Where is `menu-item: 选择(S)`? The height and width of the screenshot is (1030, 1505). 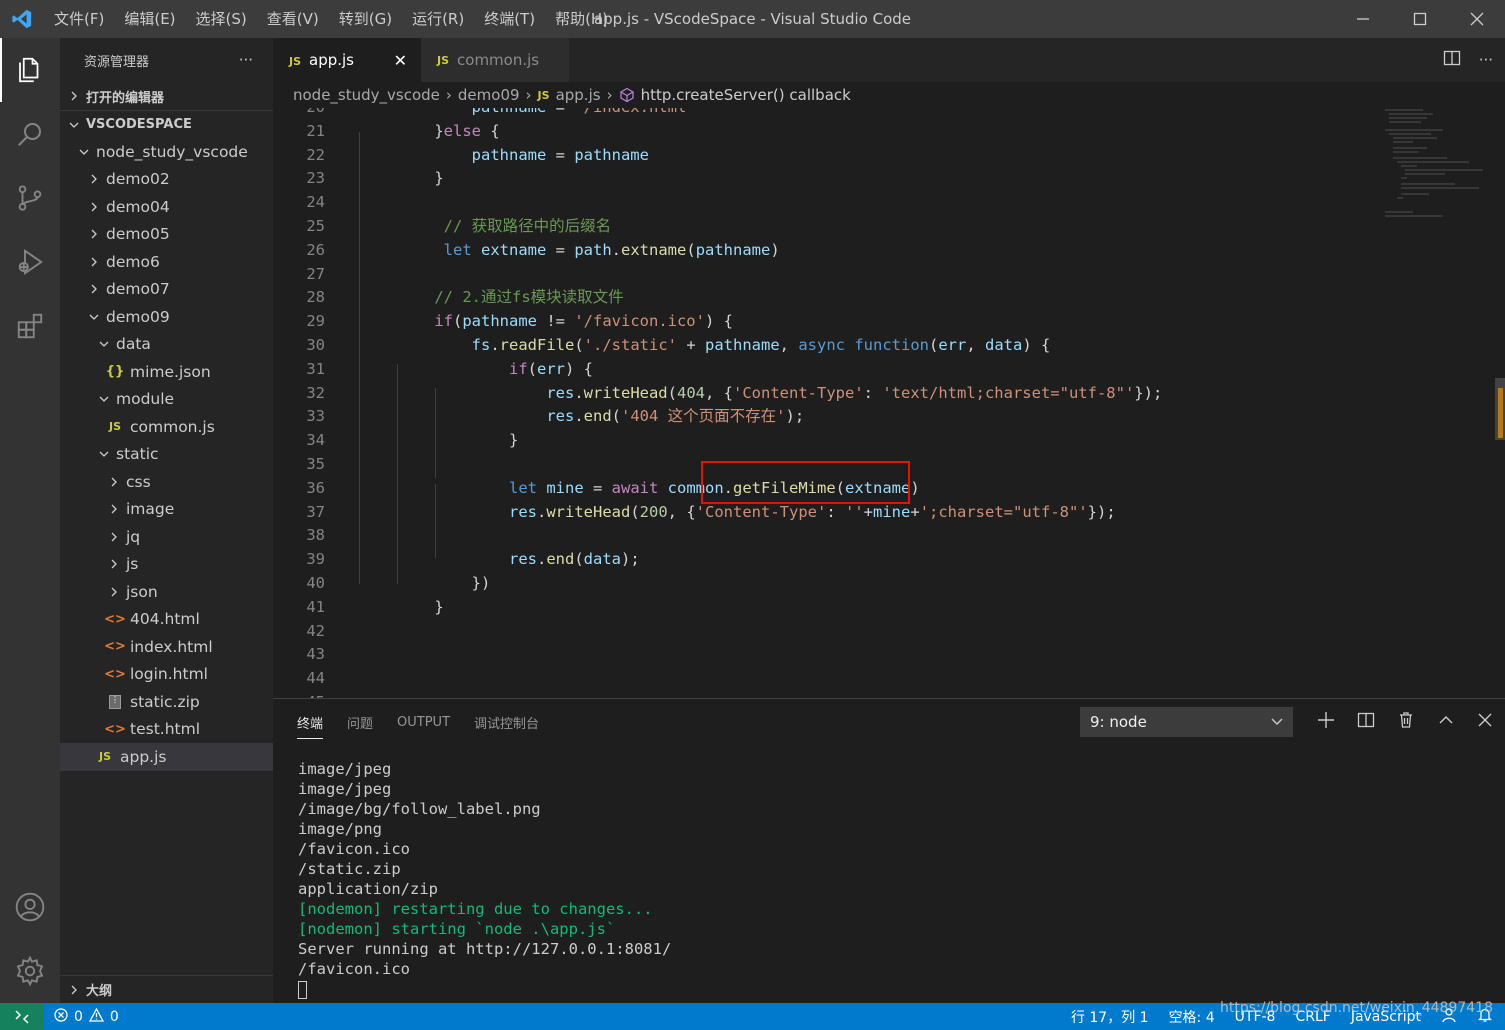 menu-item: 选择(S) is located at coordinates (221, 19).